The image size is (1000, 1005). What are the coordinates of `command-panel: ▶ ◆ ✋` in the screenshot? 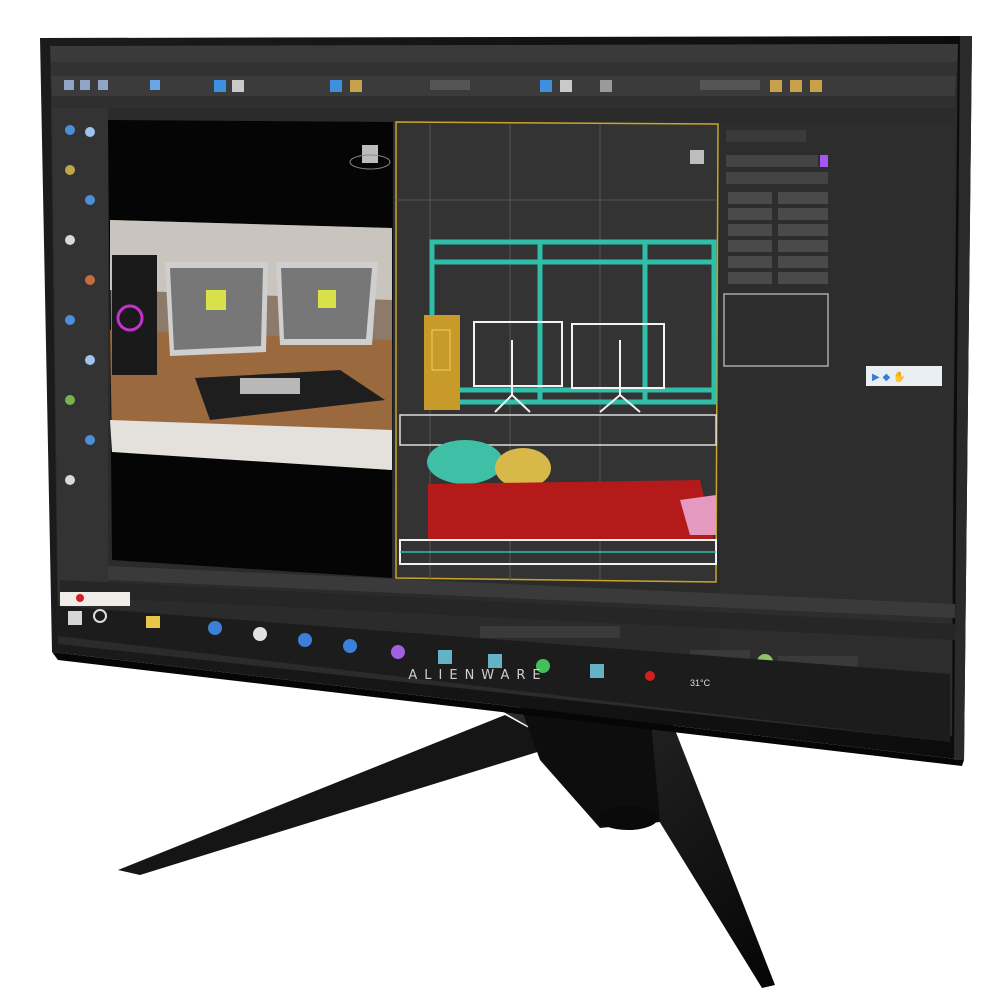 It's located at (837, 430).